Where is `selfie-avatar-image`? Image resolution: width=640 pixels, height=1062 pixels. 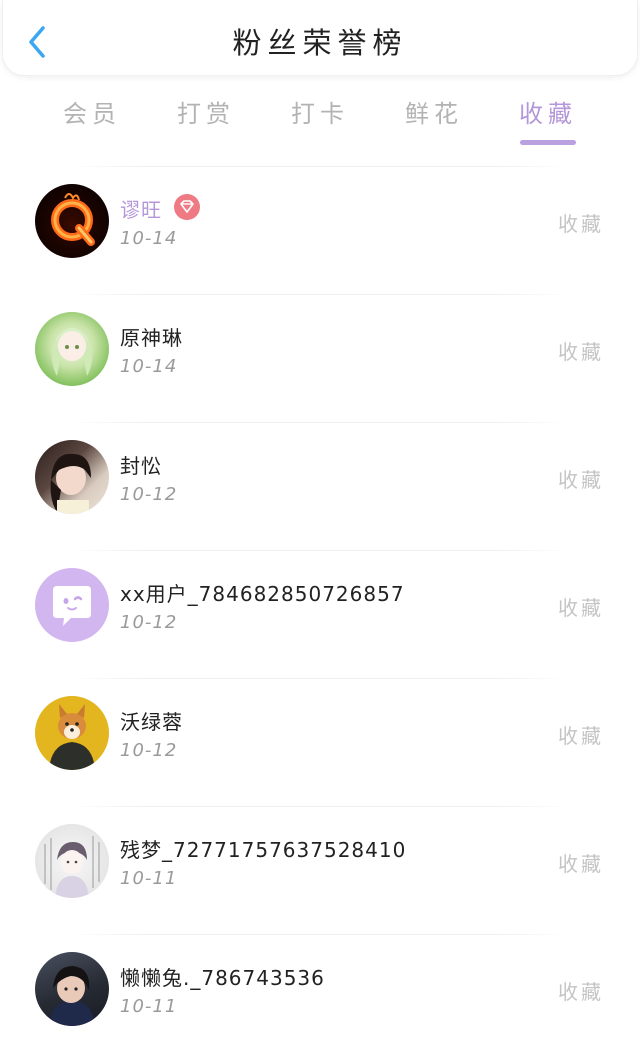
selfie-avatar-image is located at coordinates (72, 996).